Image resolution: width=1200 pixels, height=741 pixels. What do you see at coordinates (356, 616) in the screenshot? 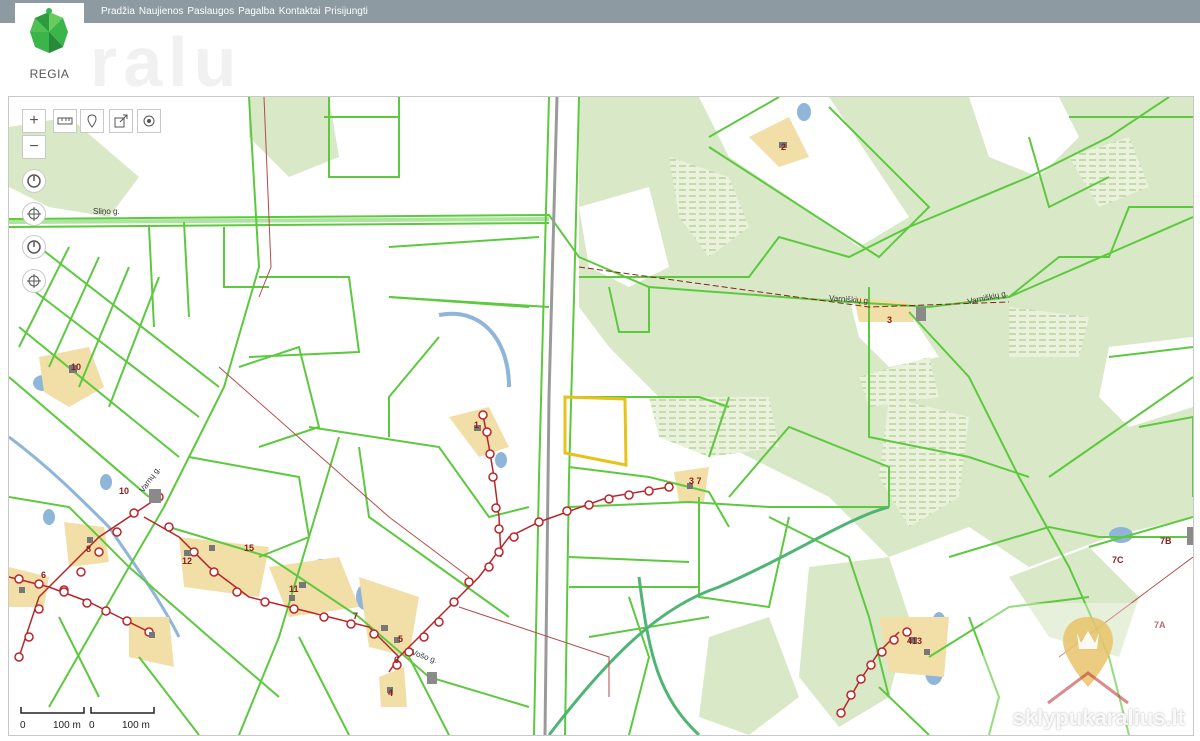
I see `parcel-label: 7` at bounding box center [356, 616].